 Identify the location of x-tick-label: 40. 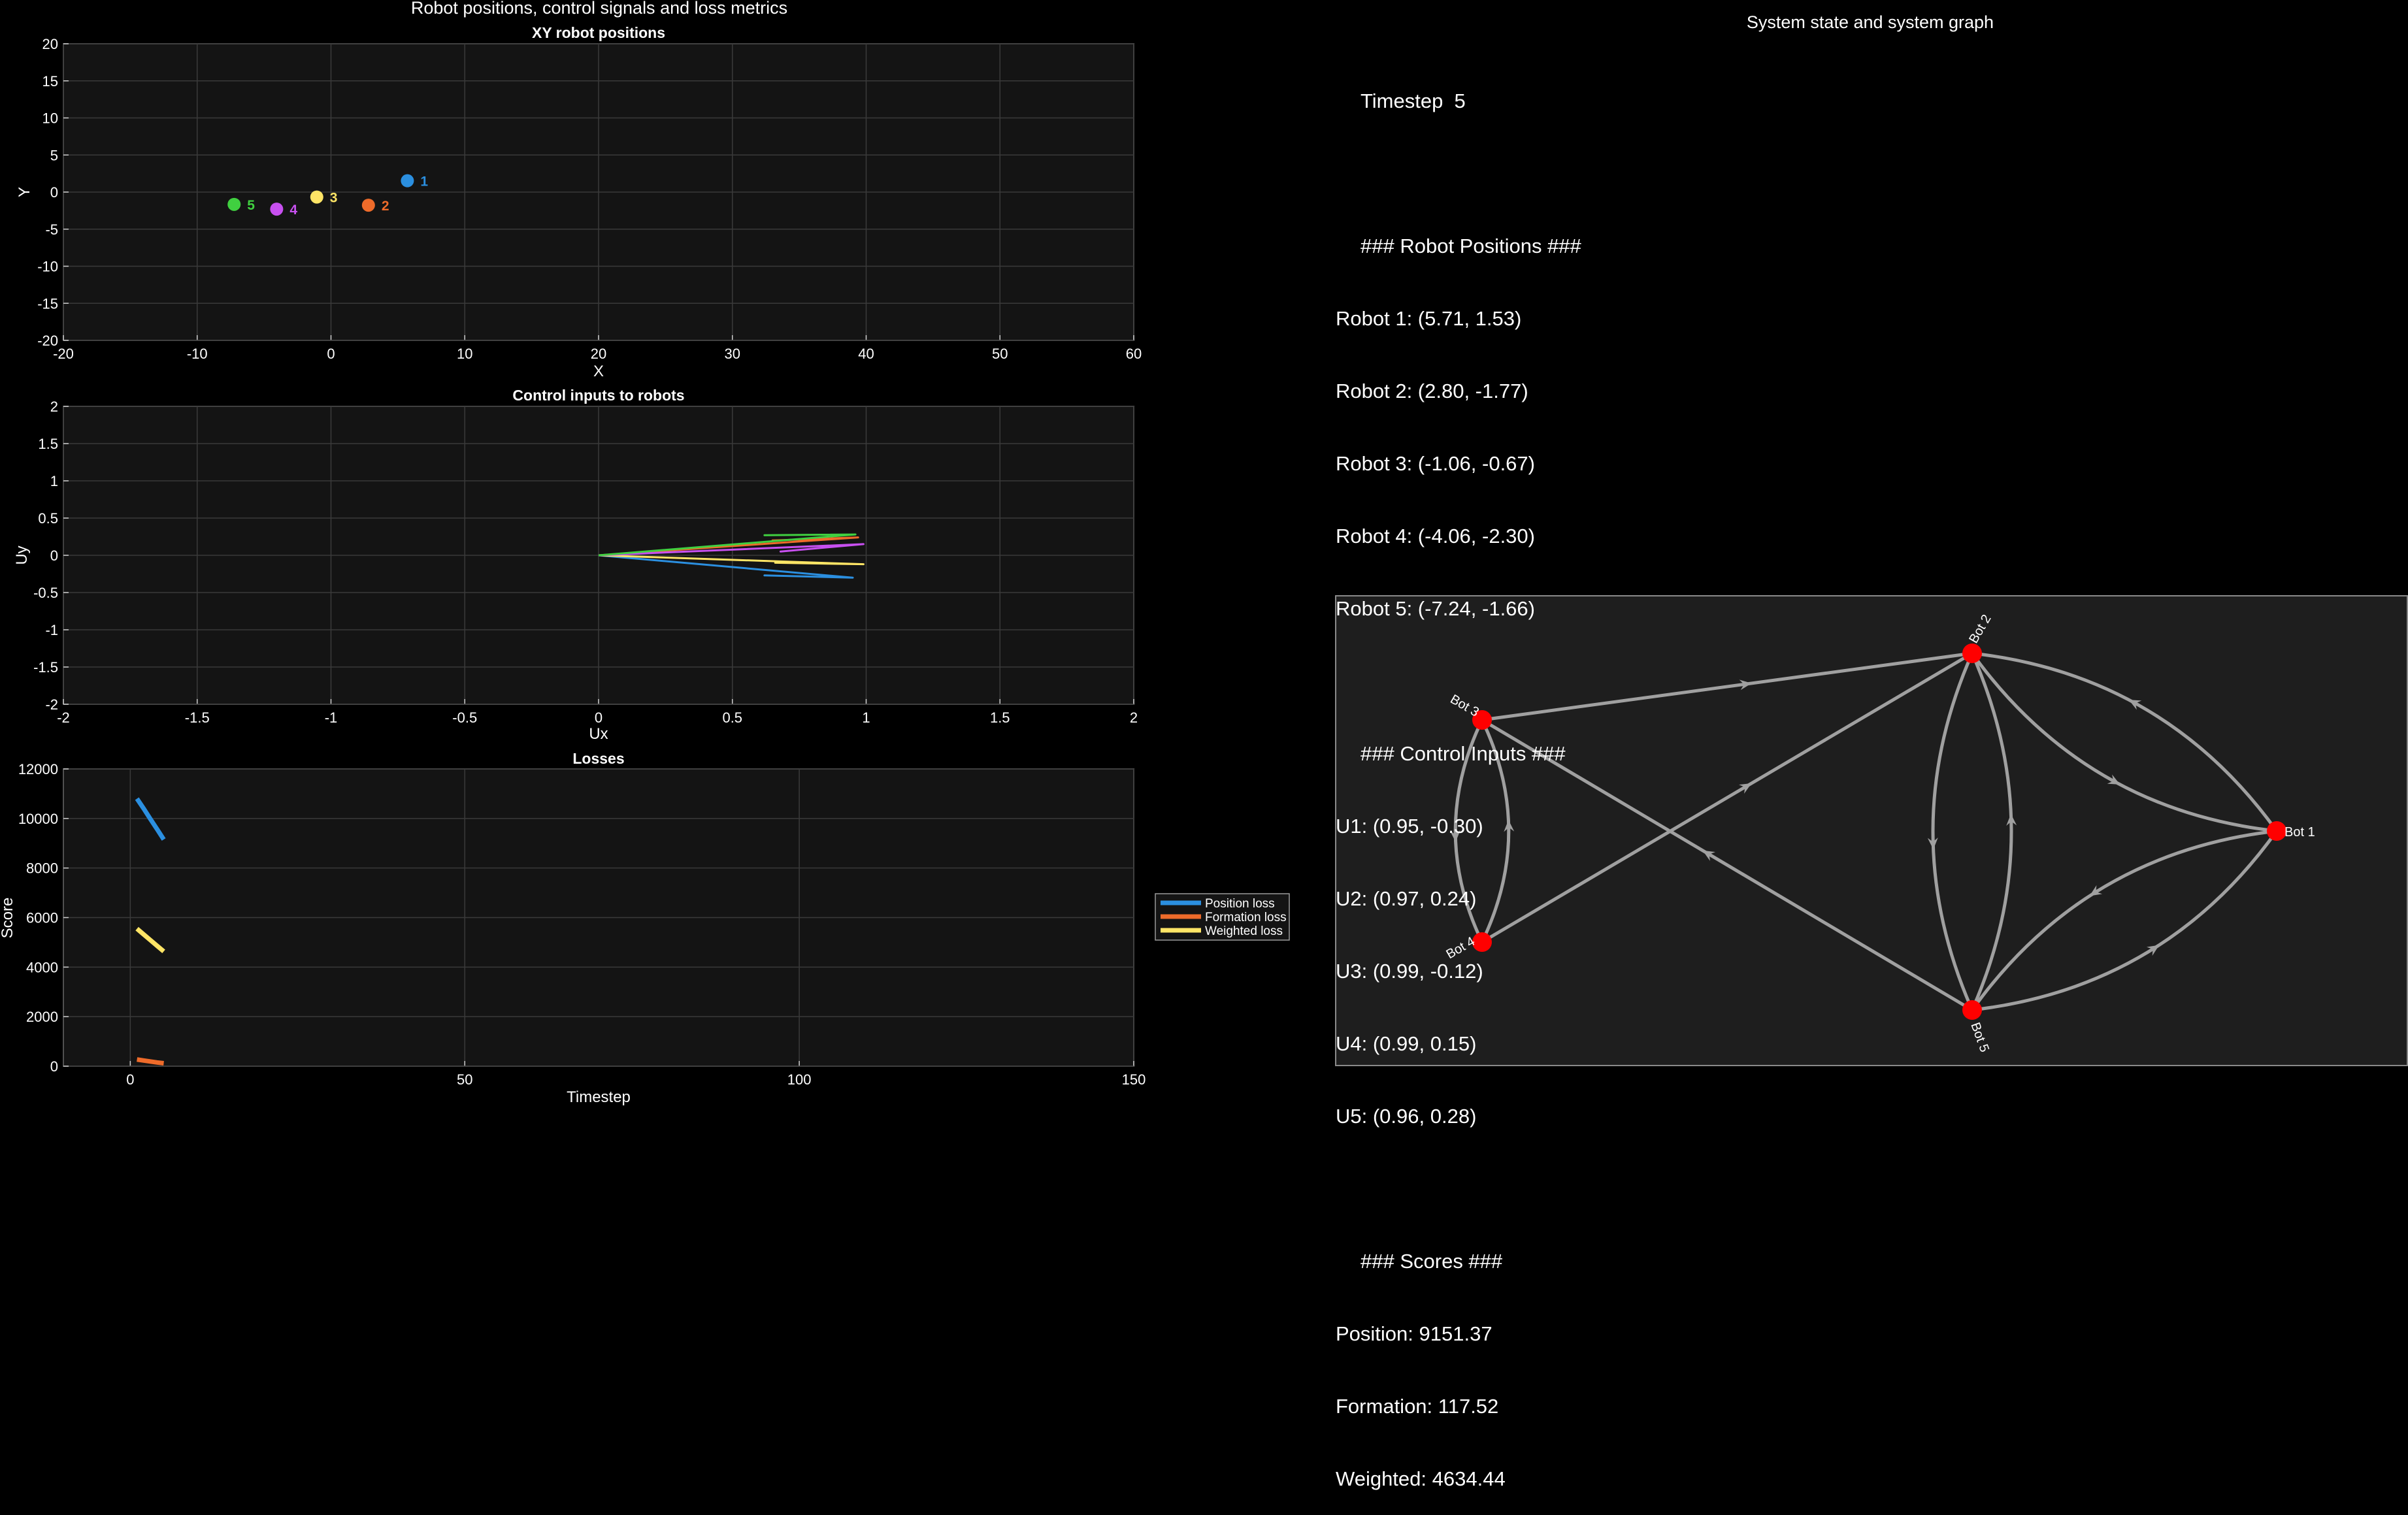
(866, 354).